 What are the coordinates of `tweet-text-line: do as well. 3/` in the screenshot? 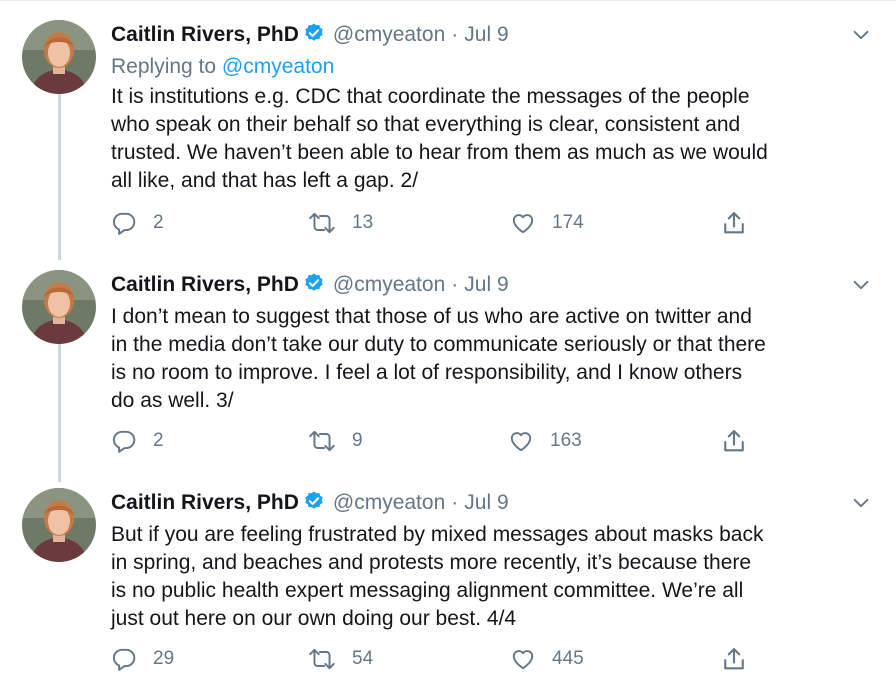 It's located at (172, 400).